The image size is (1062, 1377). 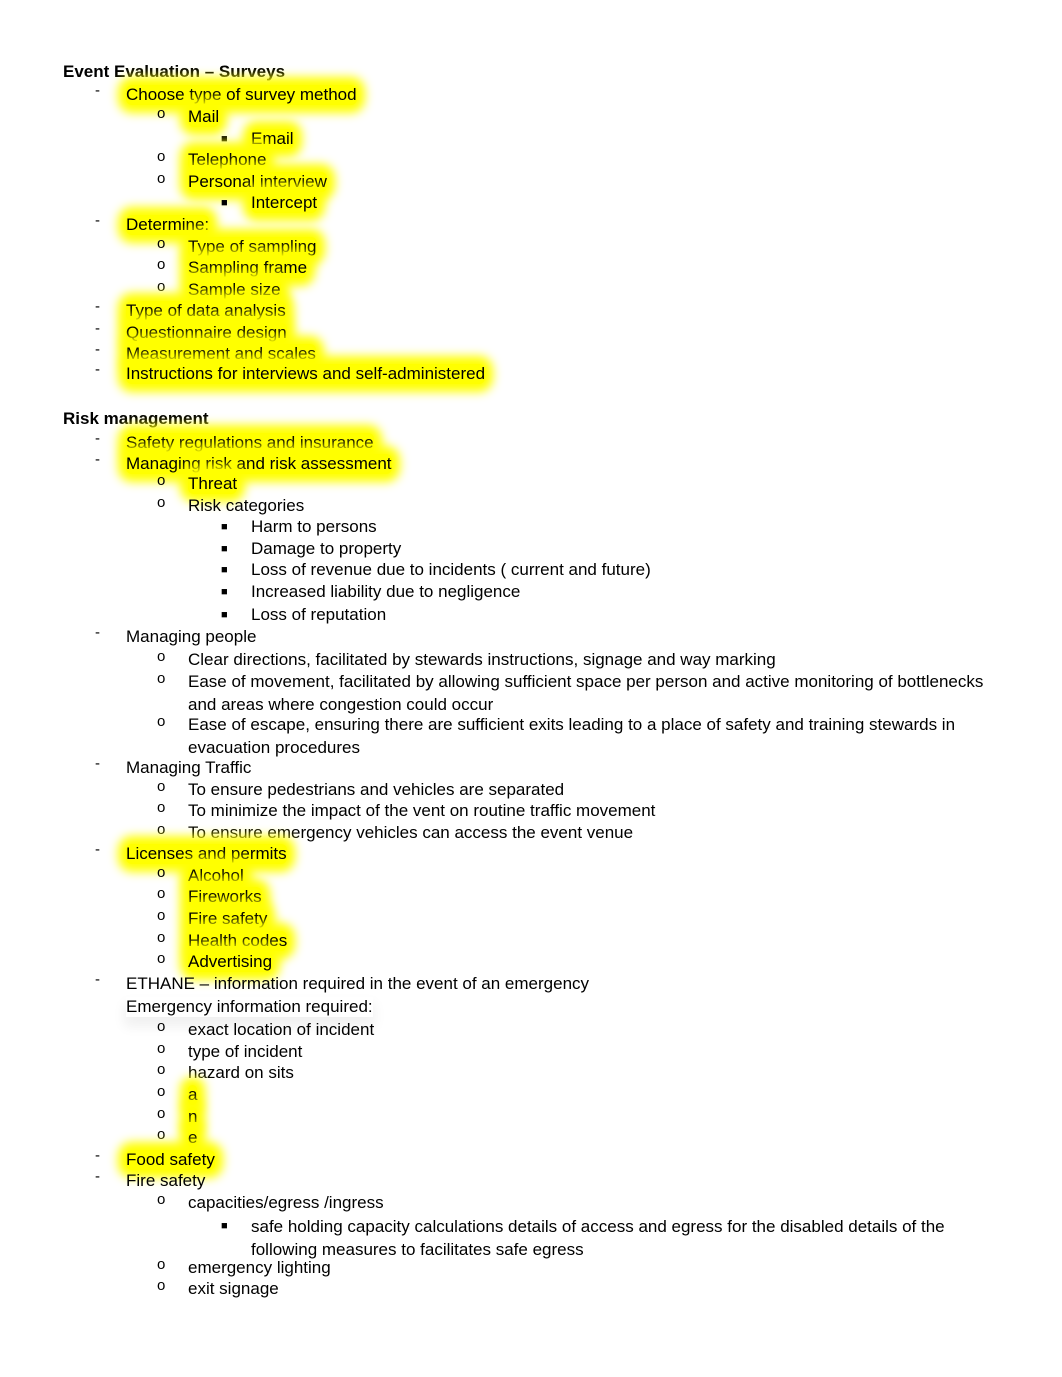 I want to click on list-item: Emergency information required:, so click(x=186, y=1007).